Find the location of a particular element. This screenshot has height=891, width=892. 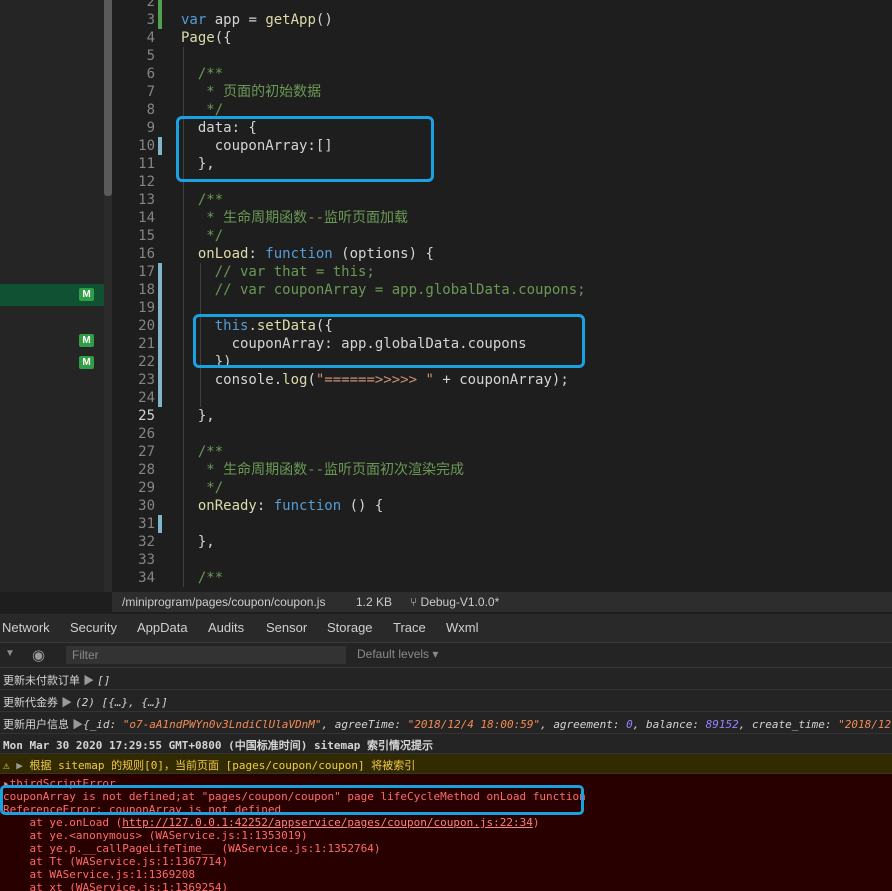

line-number: 23 is located at coordinates (146, 380).